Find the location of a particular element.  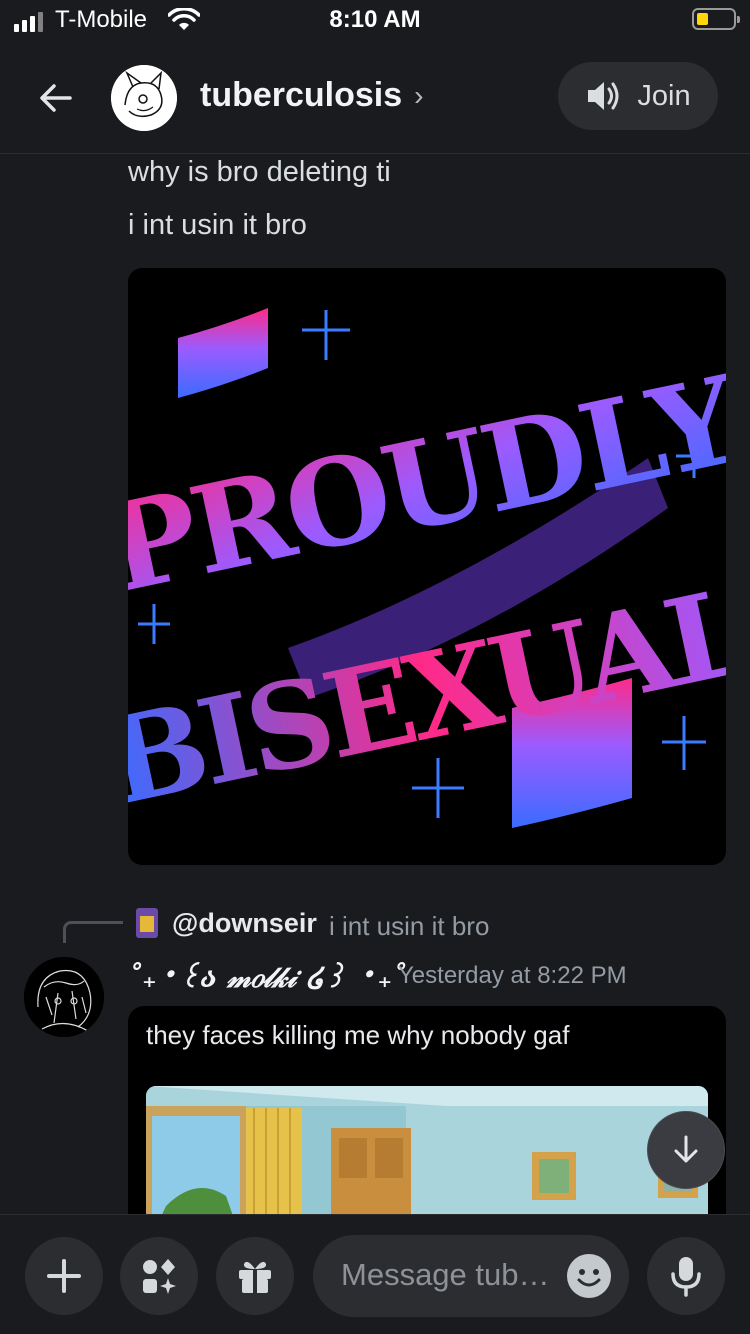

apps-icon is located at coordinates (159, 1276).